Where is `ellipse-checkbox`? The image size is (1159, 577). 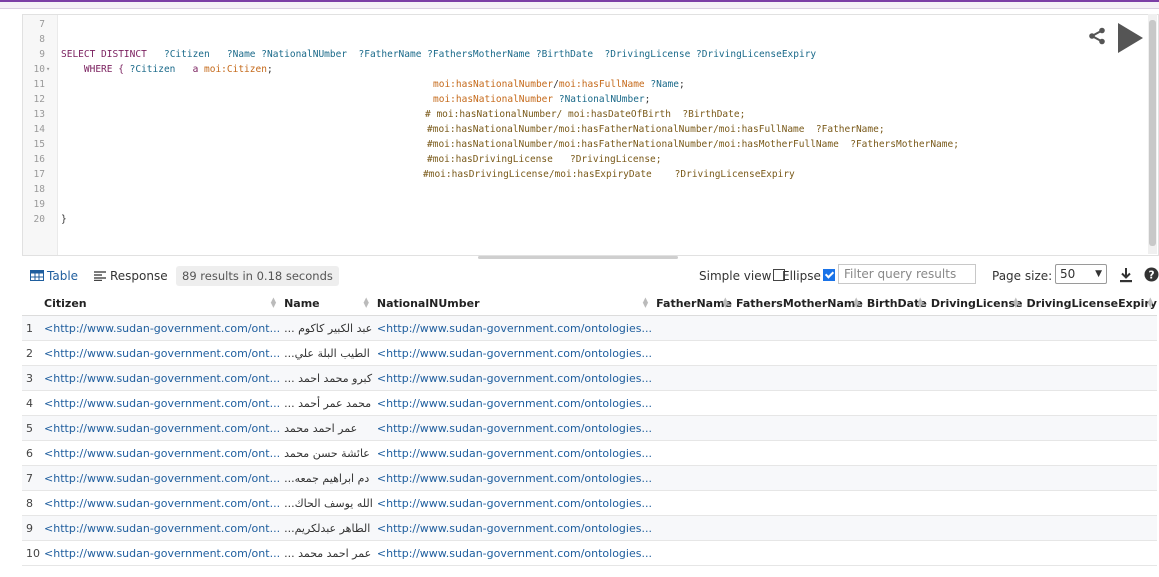
ellipse-checkbox is located at coordinates (828, 275).